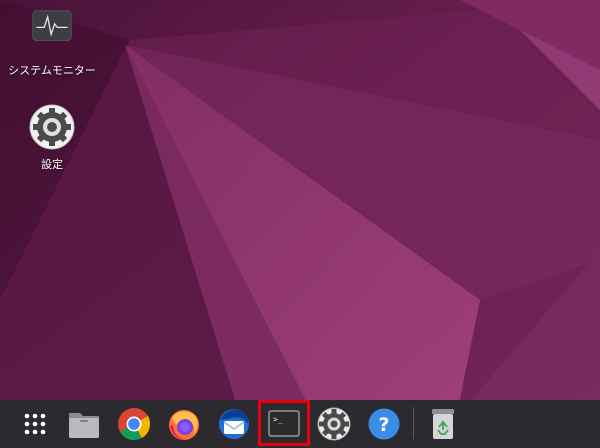  I want to click on desktop-icon-label: 設定, so click(52, 164).